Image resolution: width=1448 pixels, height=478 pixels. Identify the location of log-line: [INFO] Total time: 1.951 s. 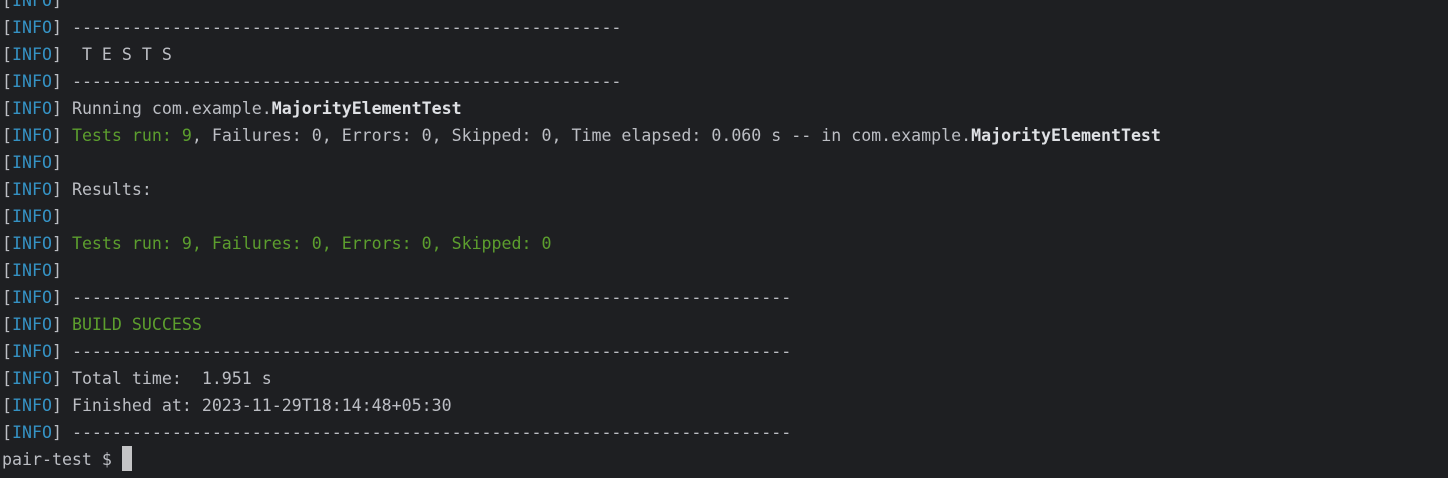
(581, 378).